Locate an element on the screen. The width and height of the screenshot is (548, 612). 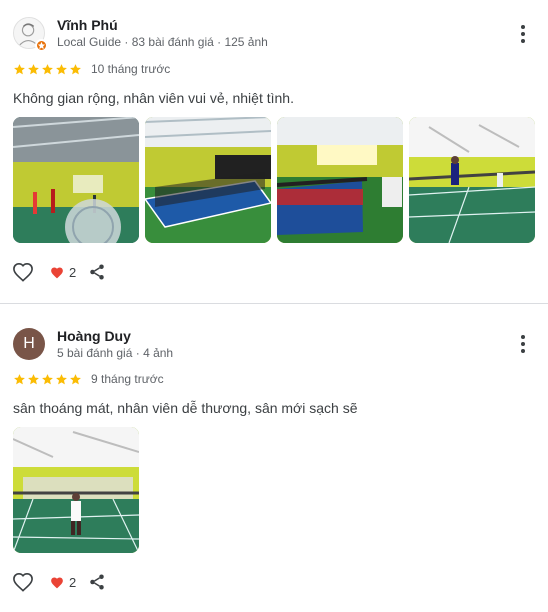
review-time: 10 tháng trước is located at coordinates (131, 69).